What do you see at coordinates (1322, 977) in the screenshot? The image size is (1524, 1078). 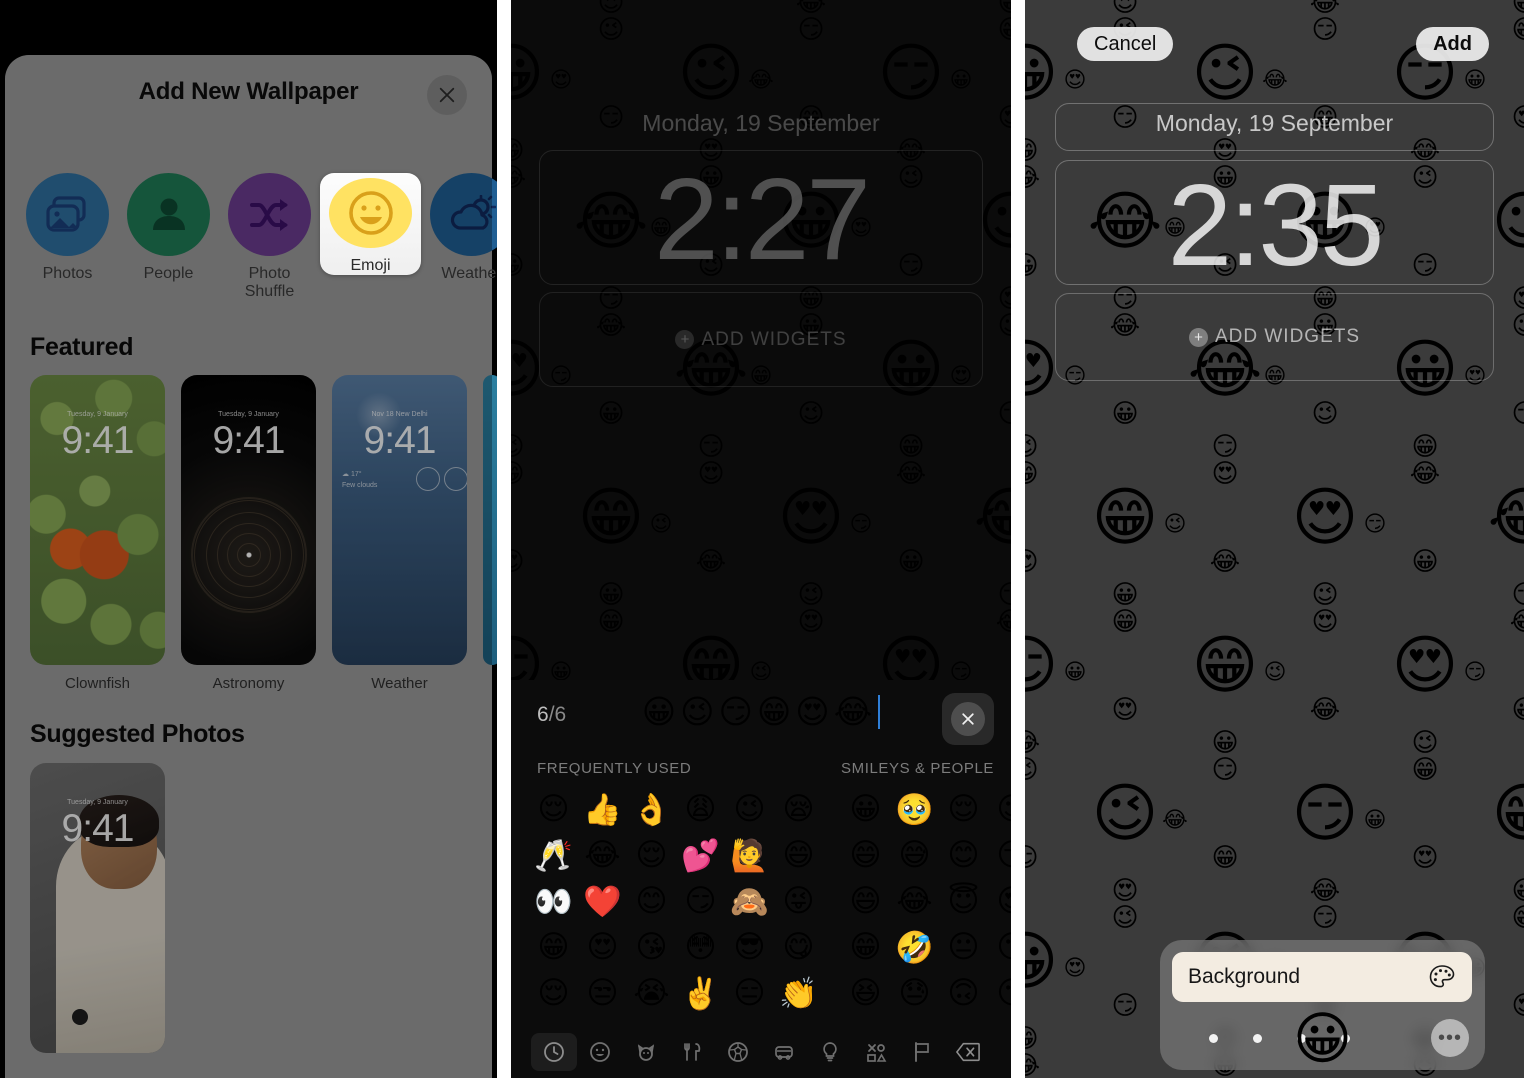 I see `background-button: Background` at bounding box center [1322, 977].